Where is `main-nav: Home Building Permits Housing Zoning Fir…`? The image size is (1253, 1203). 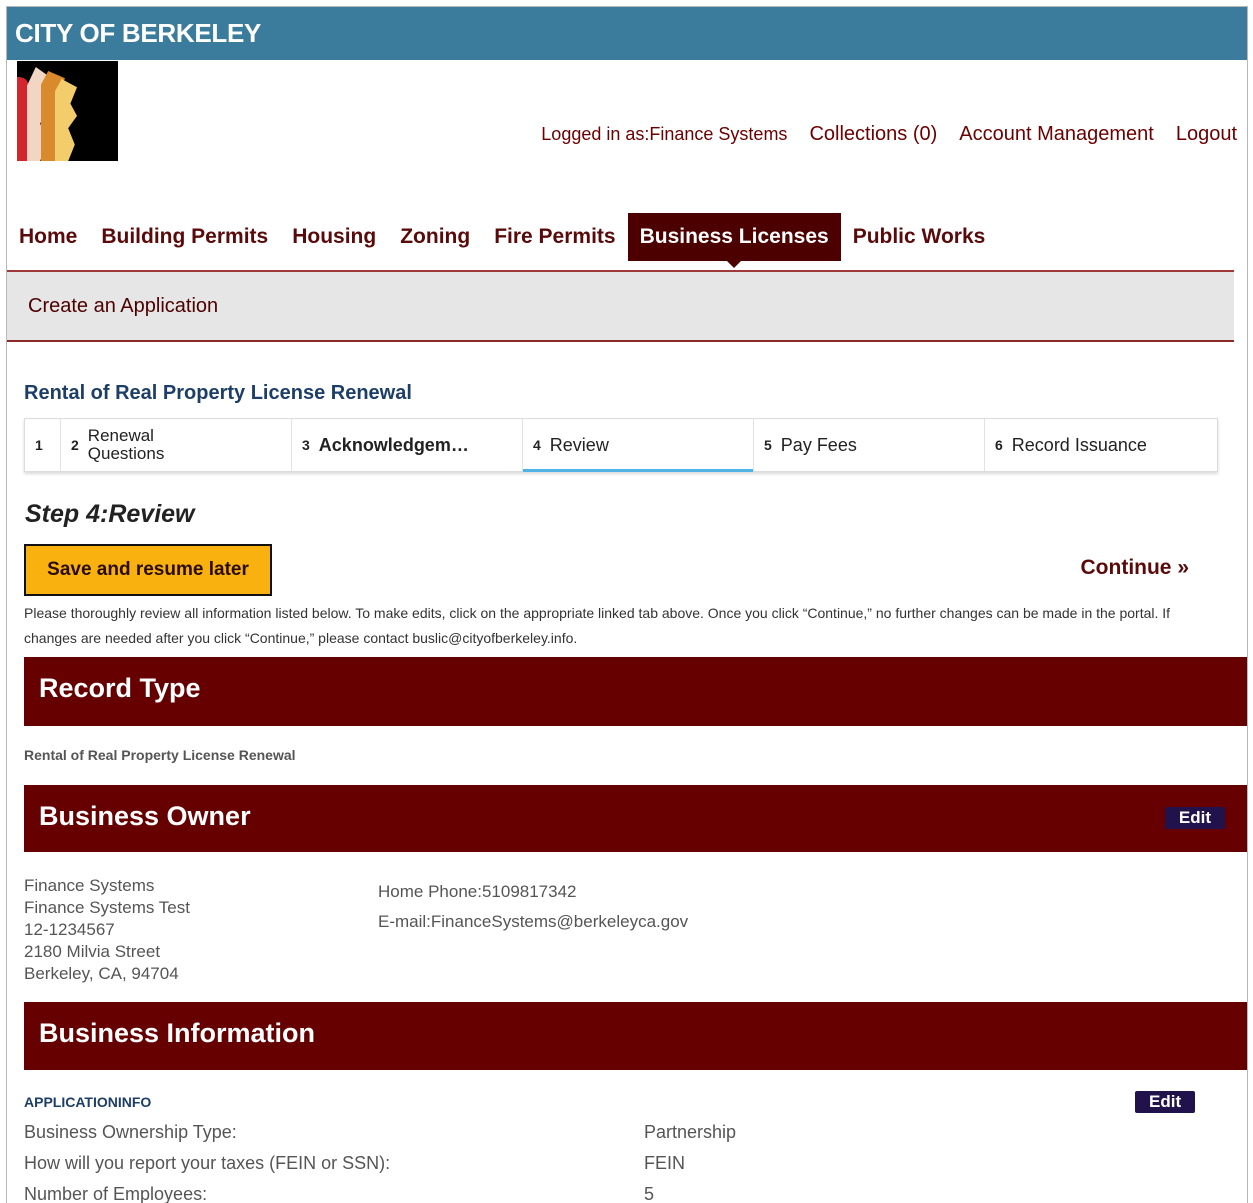 main-nav: Home Building Permits Housing Zoning Fir… is located at coordinates (502, 240).